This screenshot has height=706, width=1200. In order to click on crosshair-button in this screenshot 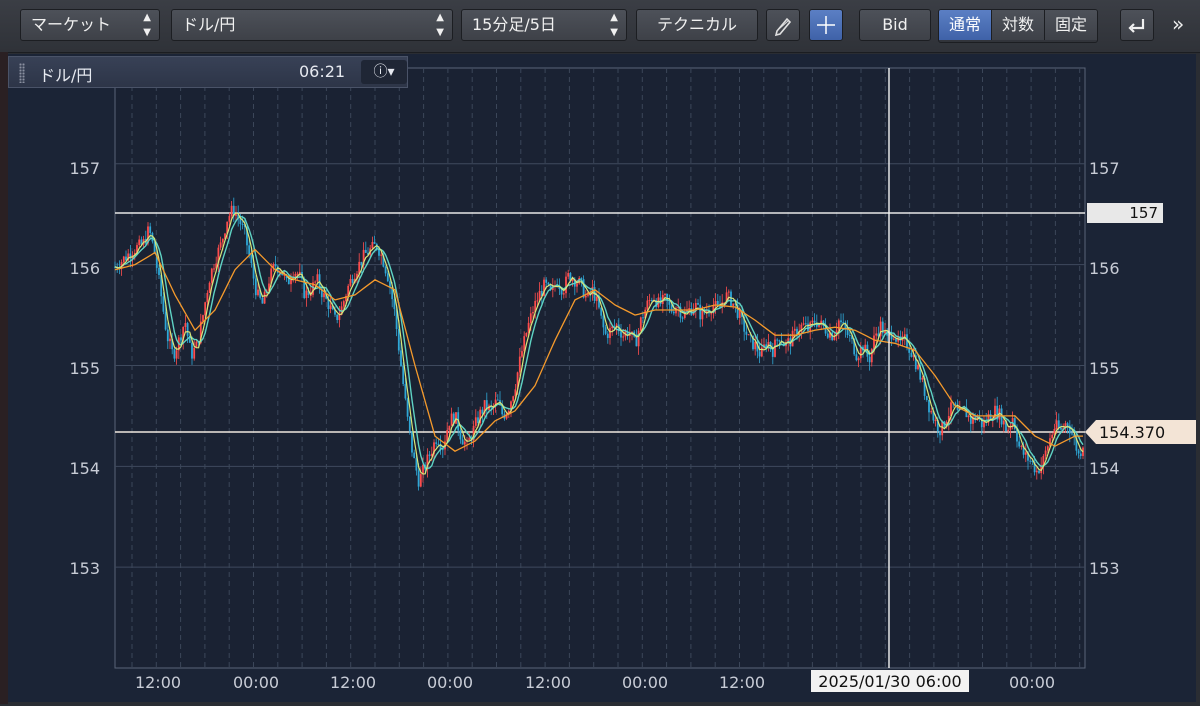, I will do `click(826, 25)`.